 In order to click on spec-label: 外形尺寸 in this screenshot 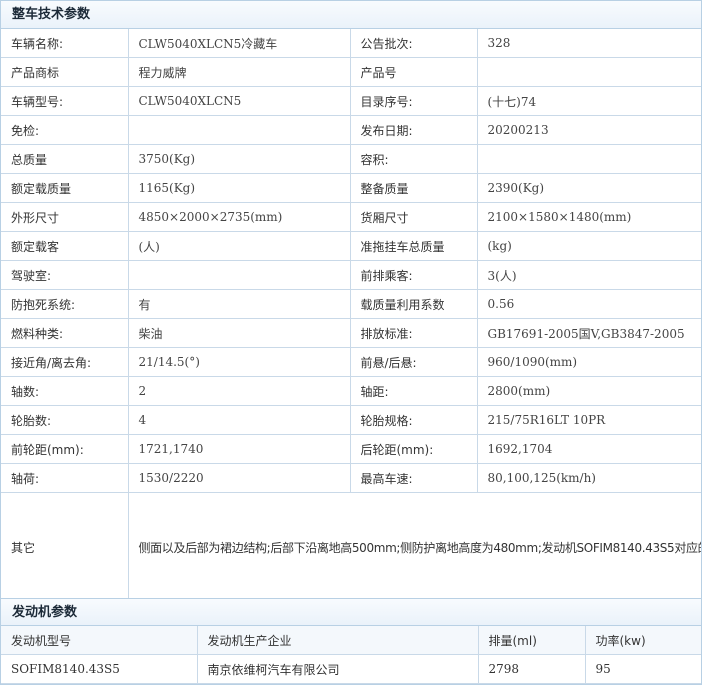, I will do `click(65, 217)`.